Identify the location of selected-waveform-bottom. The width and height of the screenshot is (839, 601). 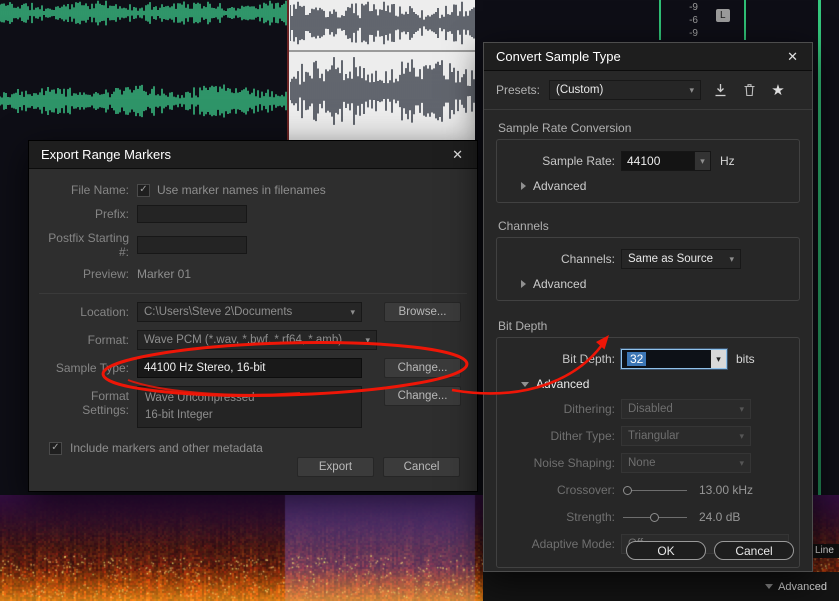
(382, 91).